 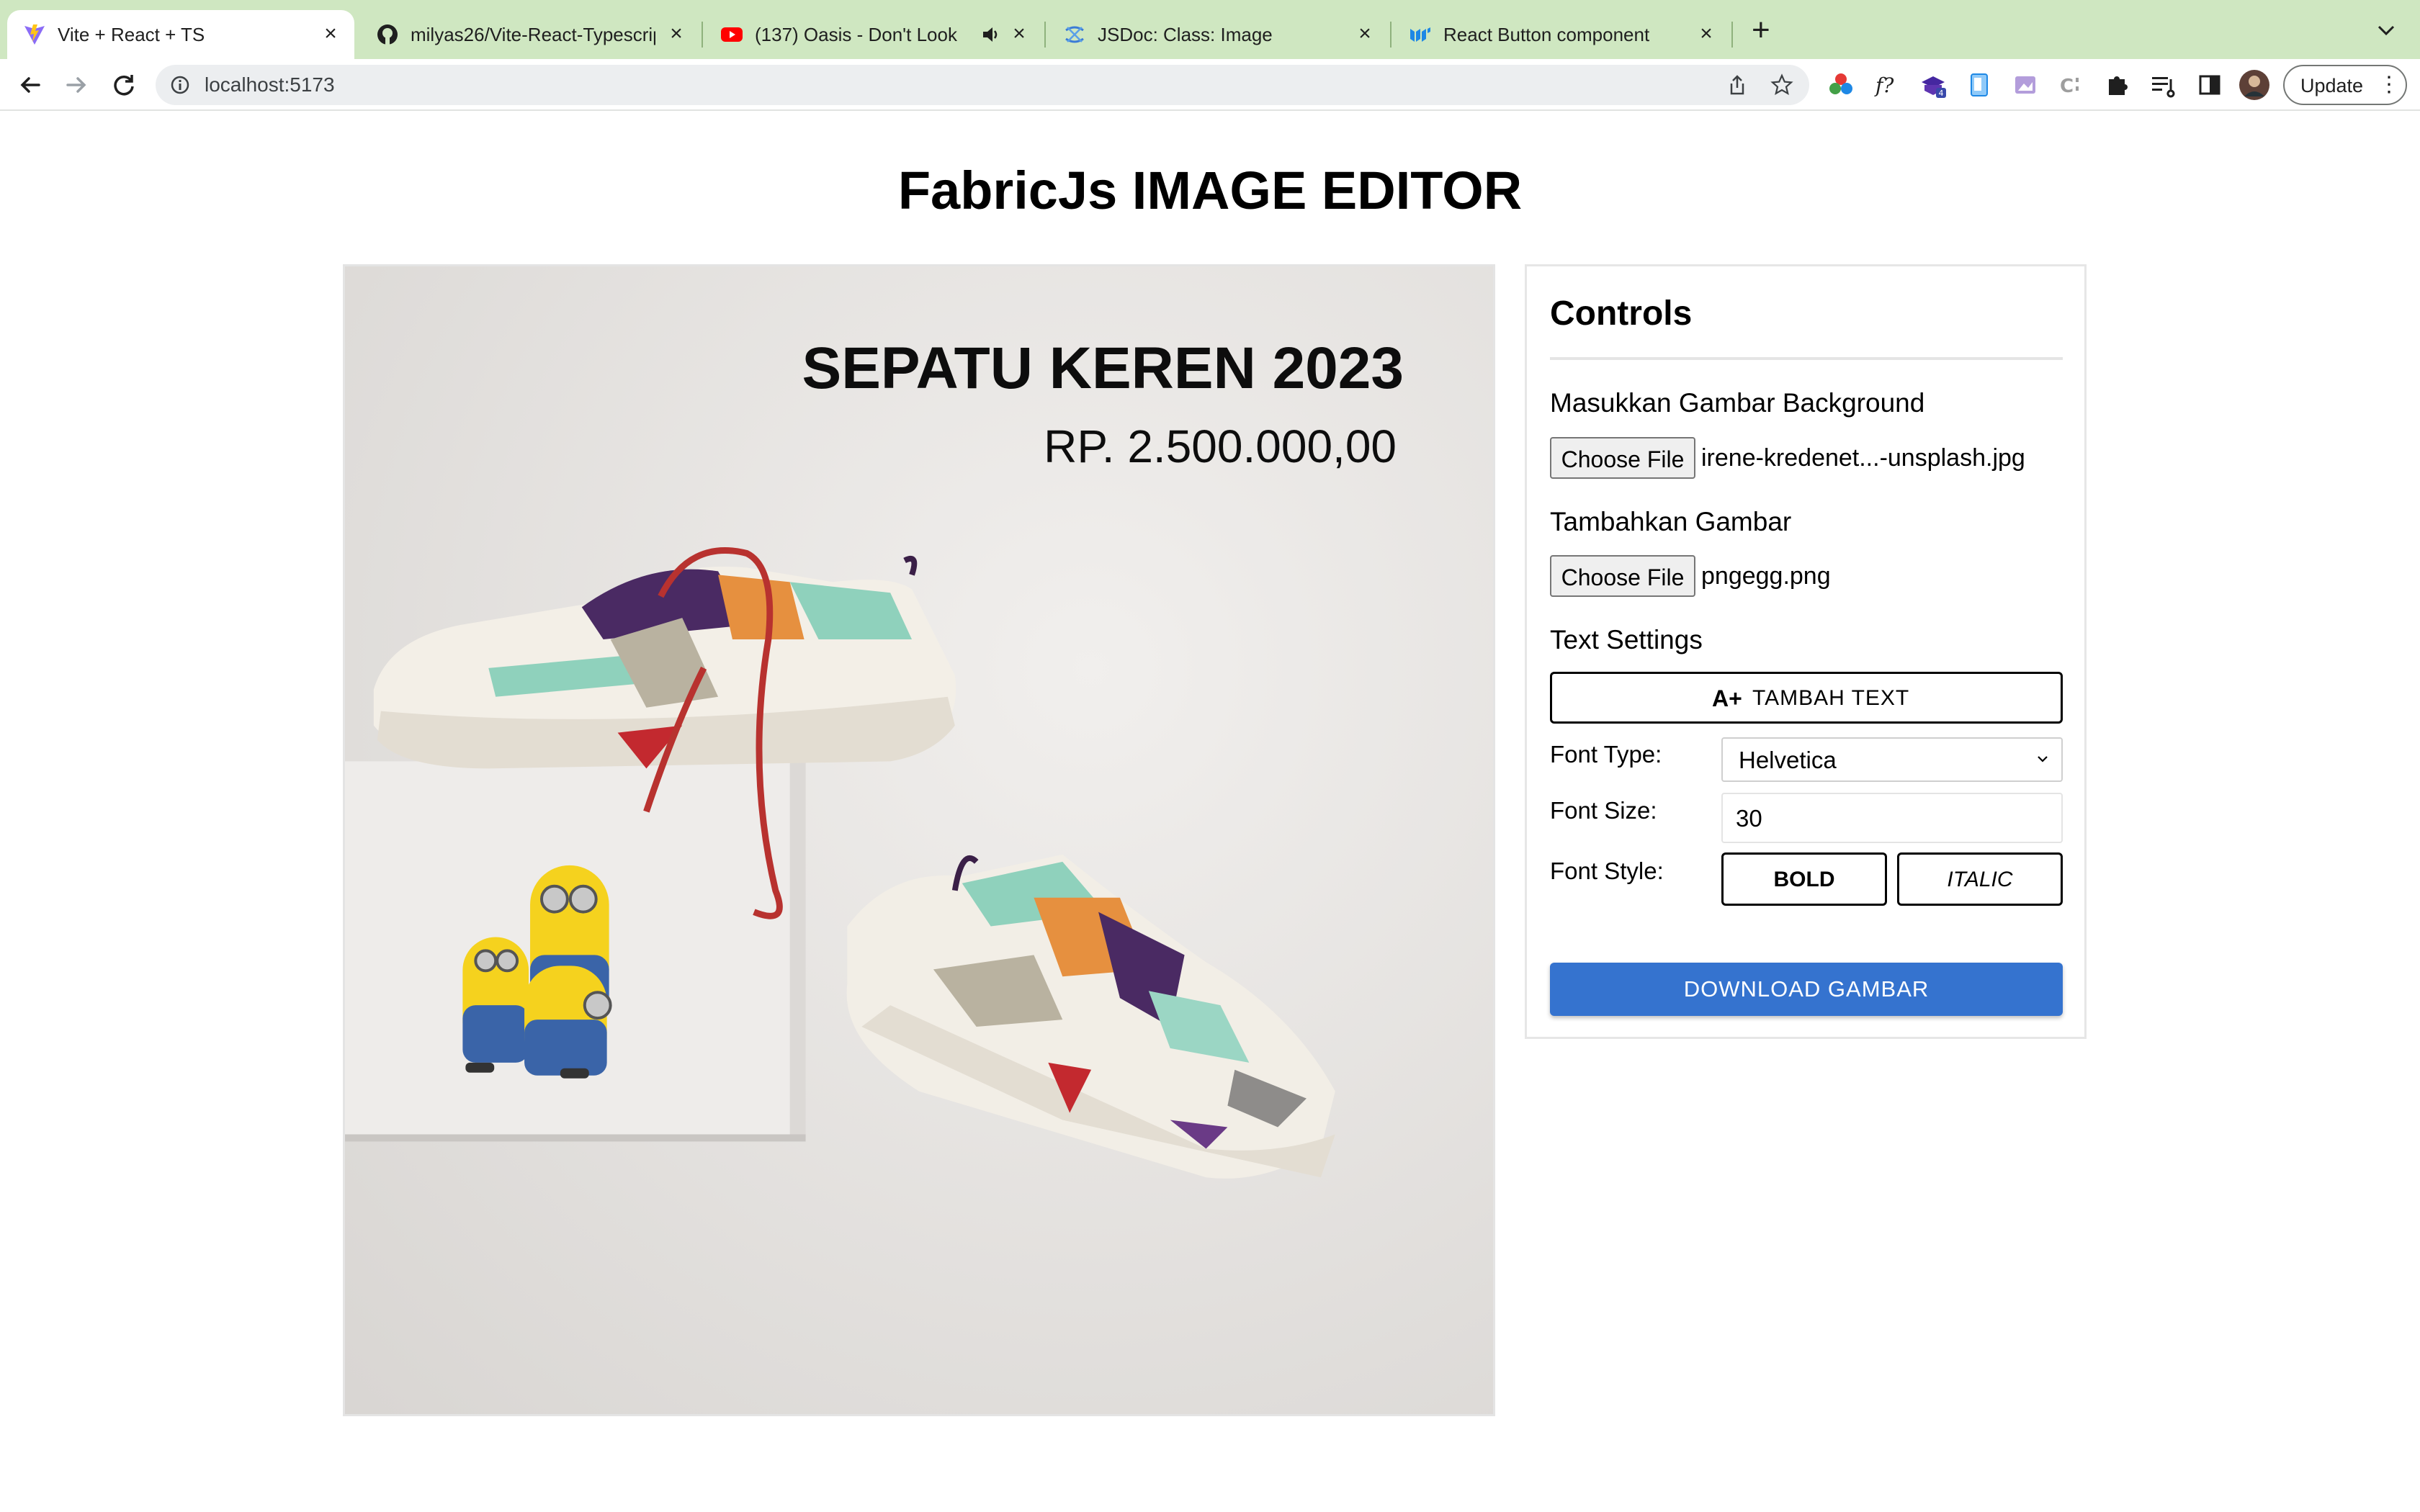 What do you see at coordinates (1782, 84) in the screenshot?
I see `bookmark-star-icon` at bounding box center [1782, 84].